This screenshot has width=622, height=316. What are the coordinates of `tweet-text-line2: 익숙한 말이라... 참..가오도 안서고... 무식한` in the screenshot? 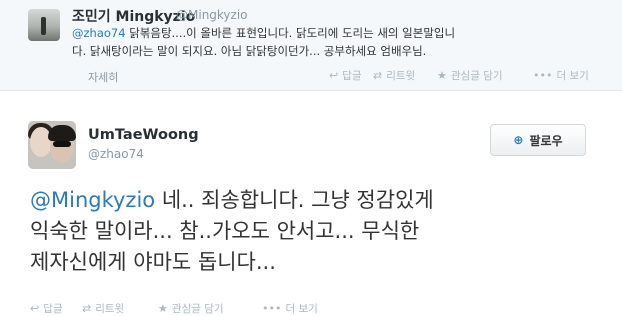 It's located at (225, 231).